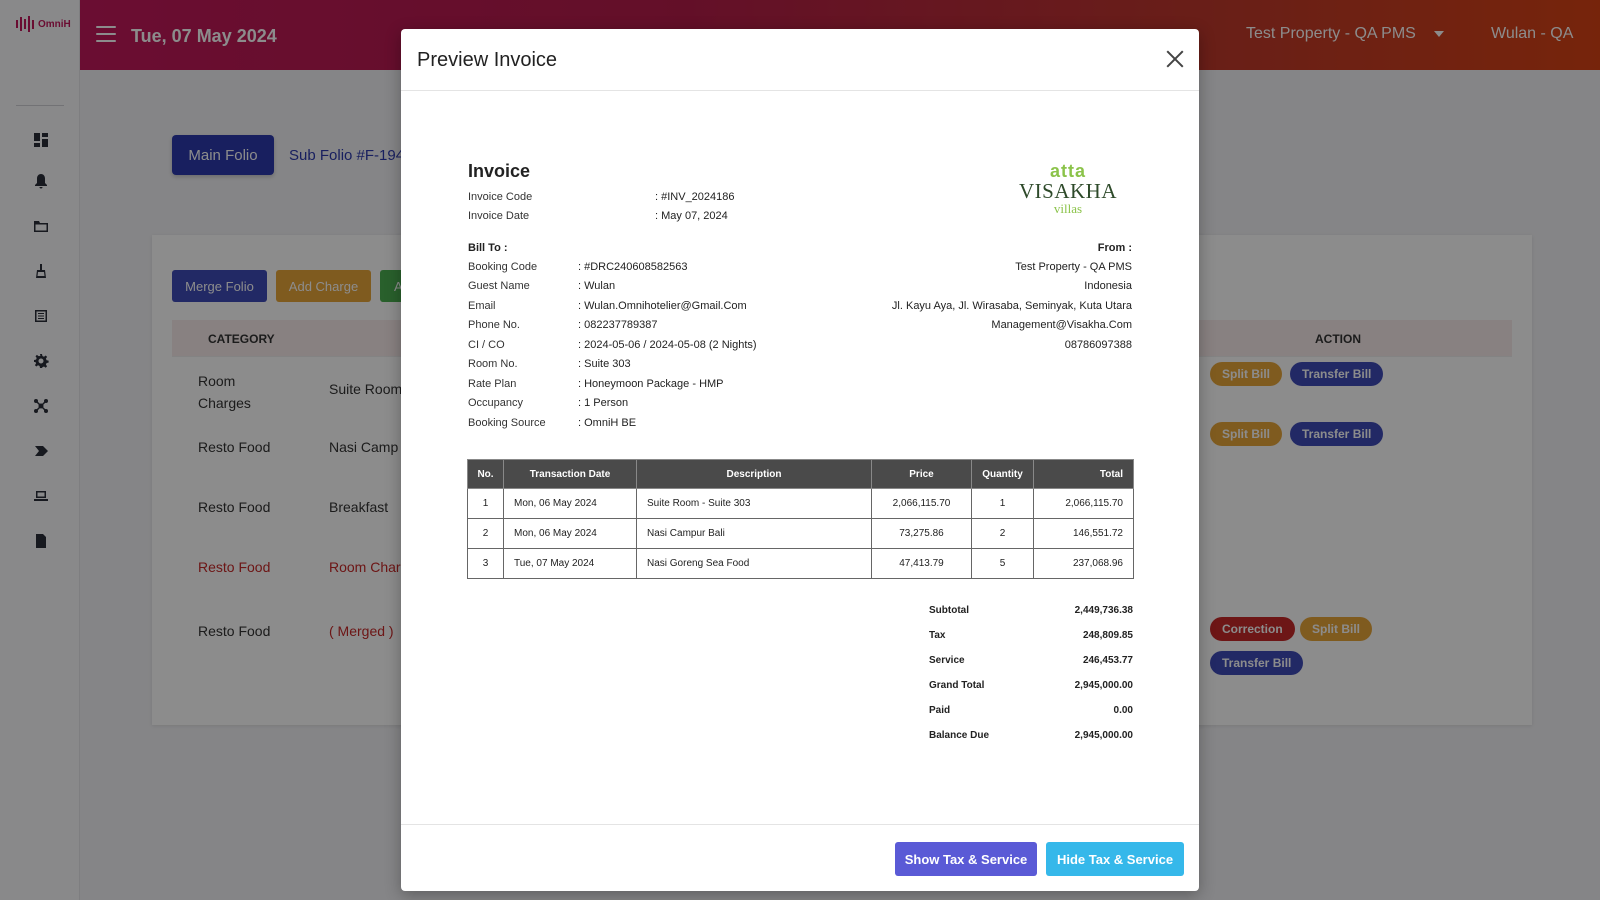 This screenshot has height=900, width=1600. I want to click on item-no: 2, so click(485, 533).